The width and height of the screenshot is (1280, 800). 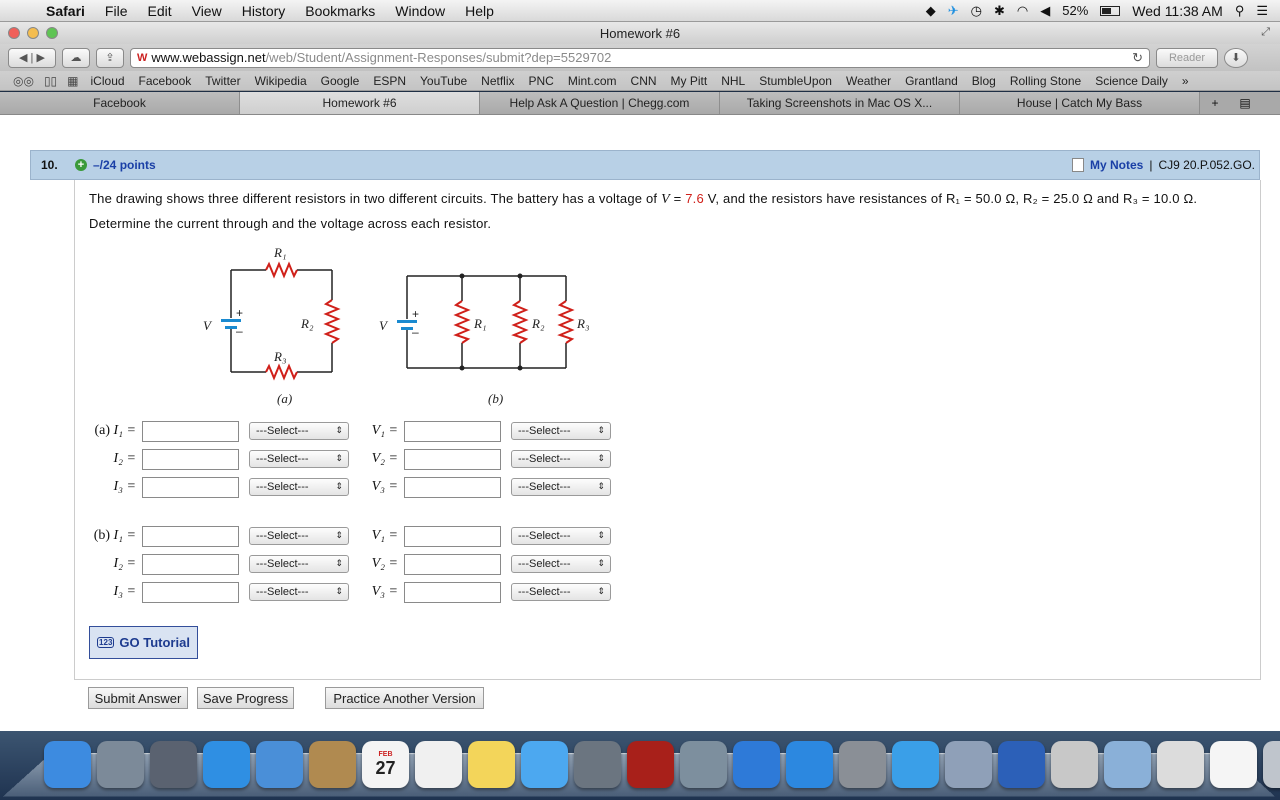 I want to click on launchpad-icon, so click(x=120, y=764).